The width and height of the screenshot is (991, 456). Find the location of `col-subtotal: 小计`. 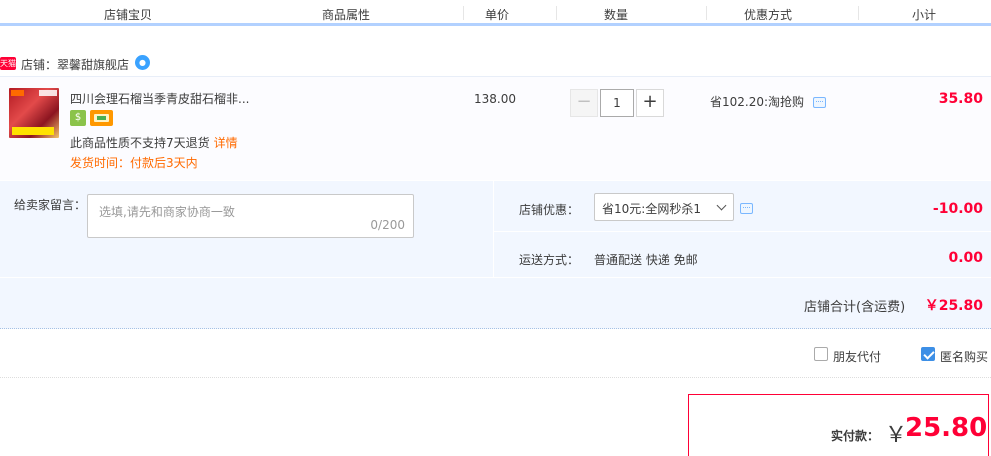

col-subtotal: 小计 is located at coordinates (924, 15).